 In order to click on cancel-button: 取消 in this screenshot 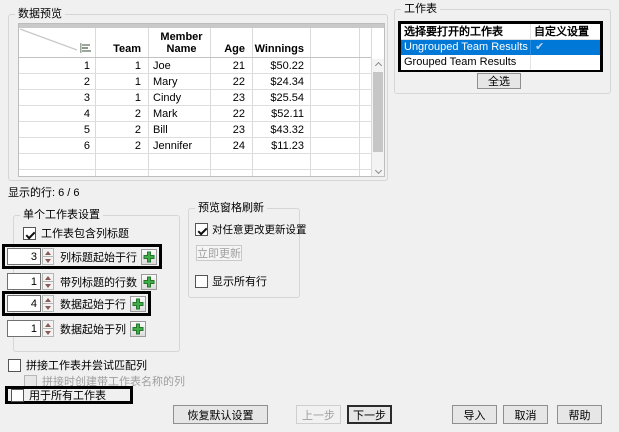, I will do `click(525, 414)`.